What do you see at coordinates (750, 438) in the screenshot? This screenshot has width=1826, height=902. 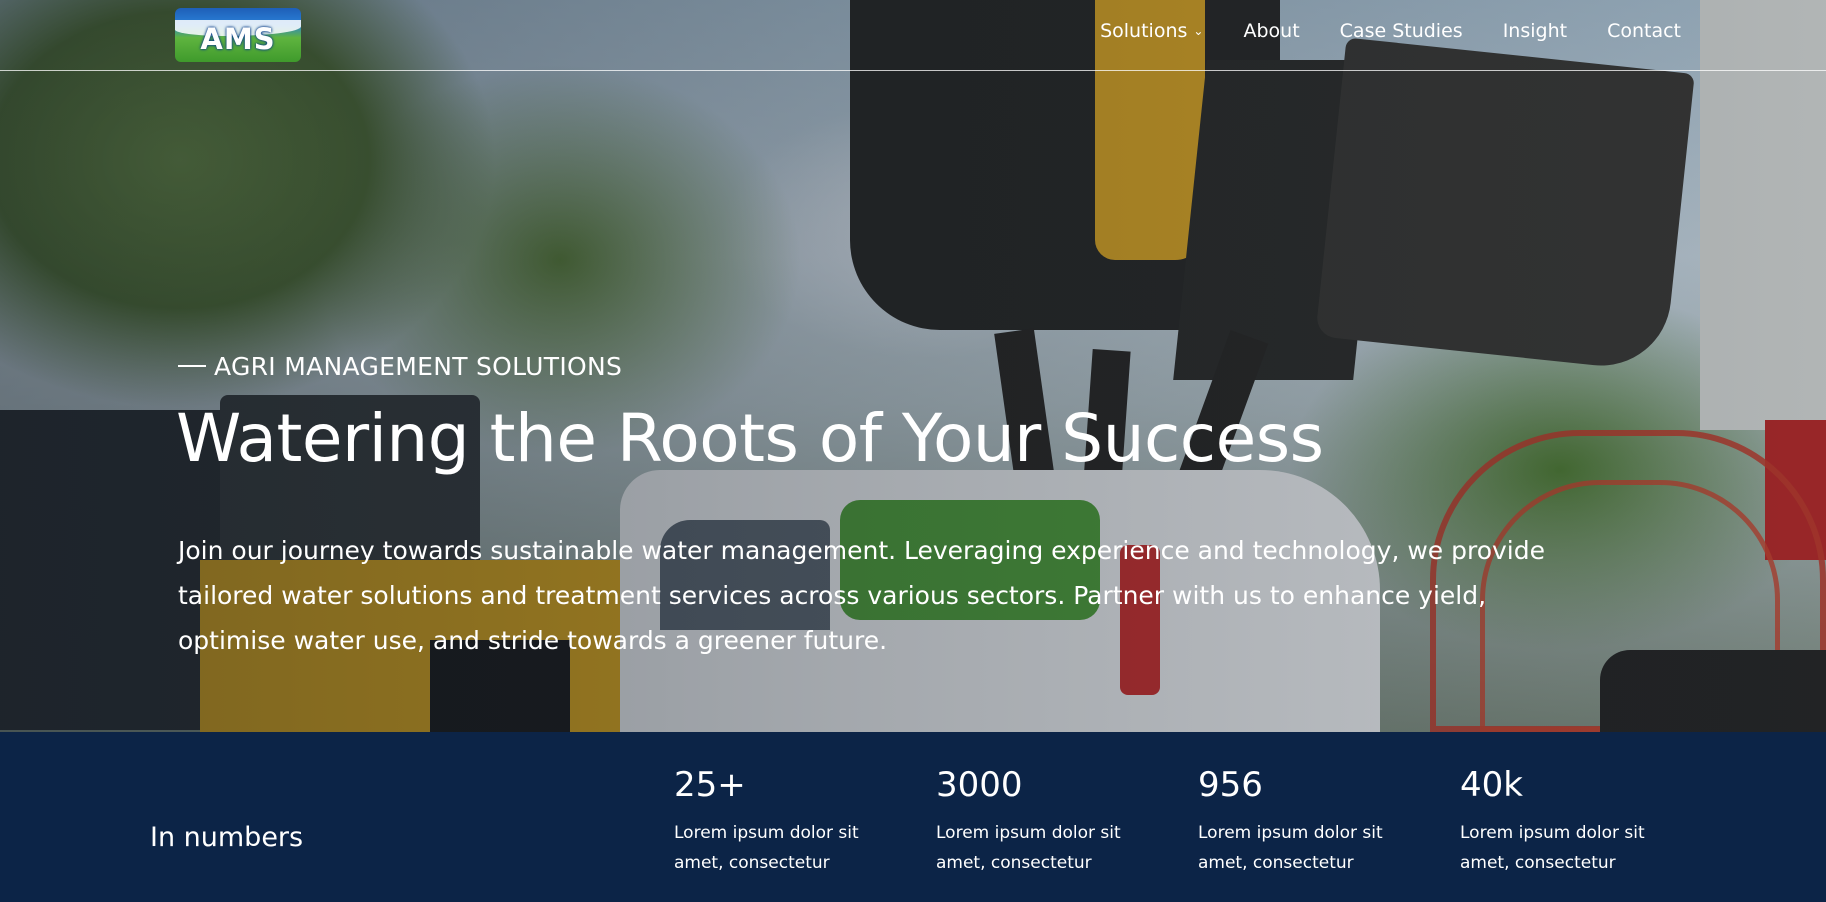 I see `hero-title: Watering the Roots of Your Success` at bounding box center [750, 438].